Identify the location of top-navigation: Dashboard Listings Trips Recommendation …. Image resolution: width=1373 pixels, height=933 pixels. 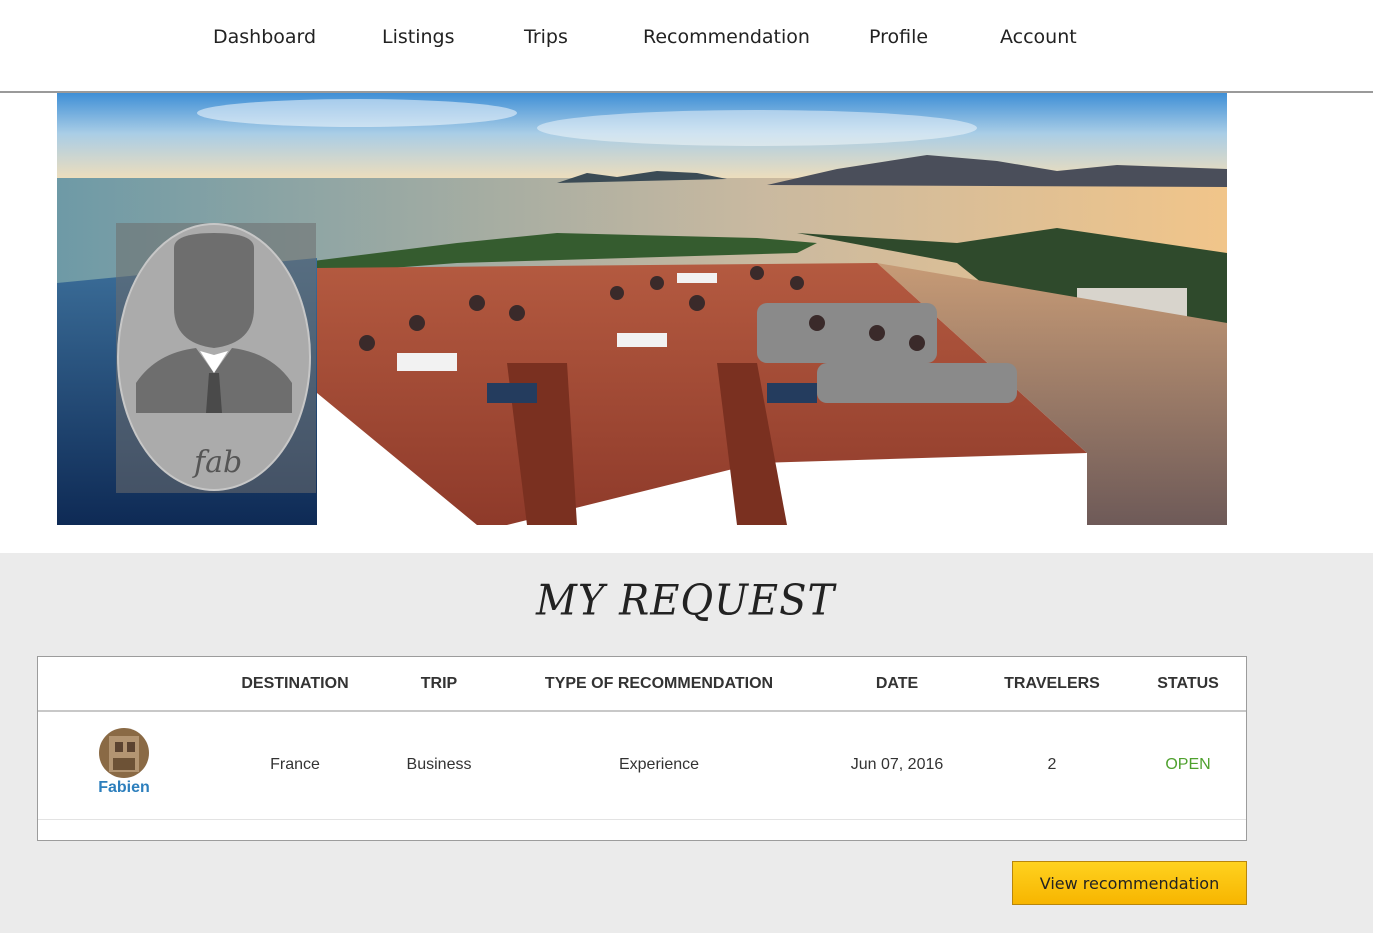
(686, 46).